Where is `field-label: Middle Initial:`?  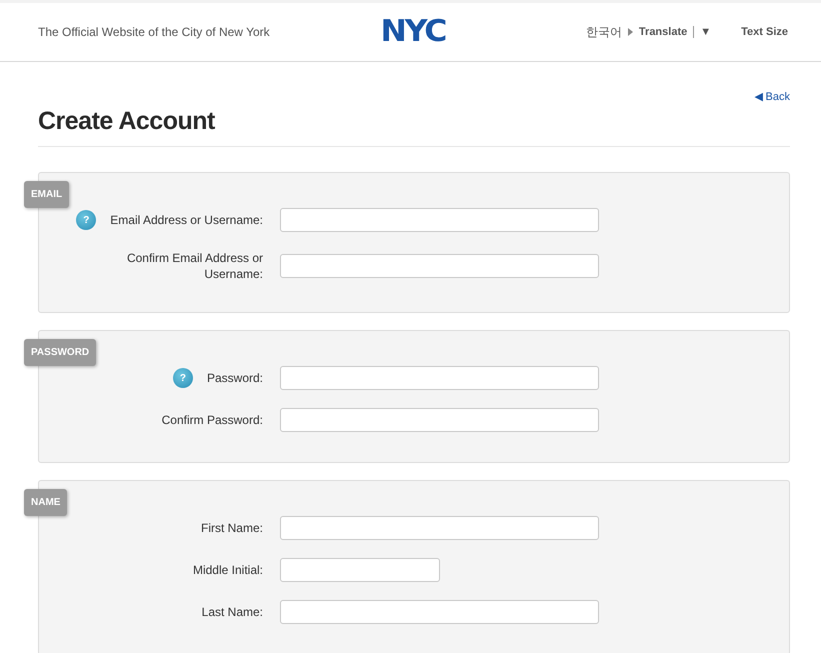
field-label: Middle Initial: is located at coordinates (227, 570).